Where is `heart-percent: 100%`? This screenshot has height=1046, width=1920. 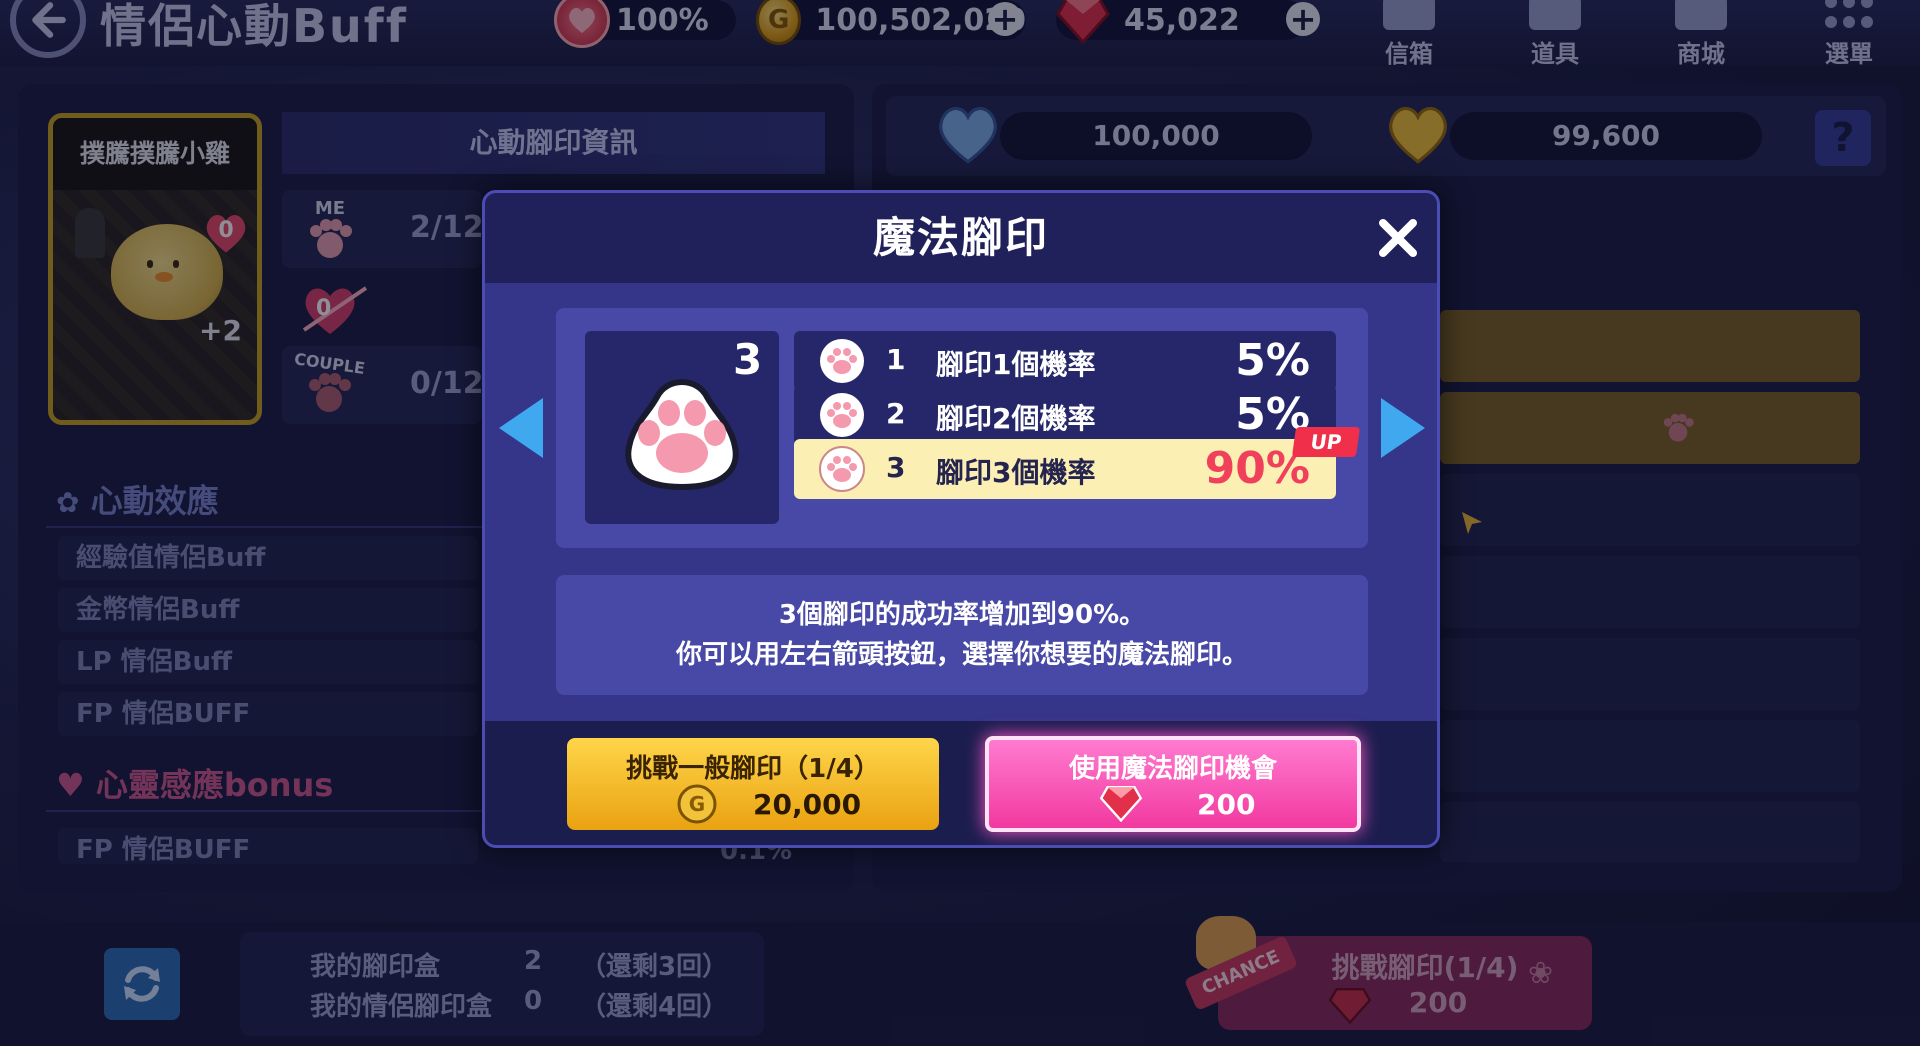 heart-percent: 100% is located at coordinates (662, 20).